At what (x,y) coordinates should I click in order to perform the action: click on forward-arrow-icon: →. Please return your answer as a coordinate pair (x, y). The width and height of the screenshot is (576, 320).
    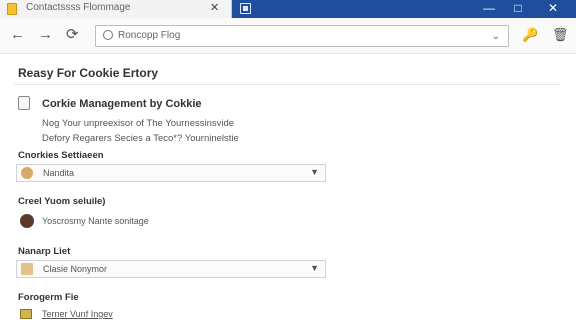
    Looking at the image, I should click on (45, 35).